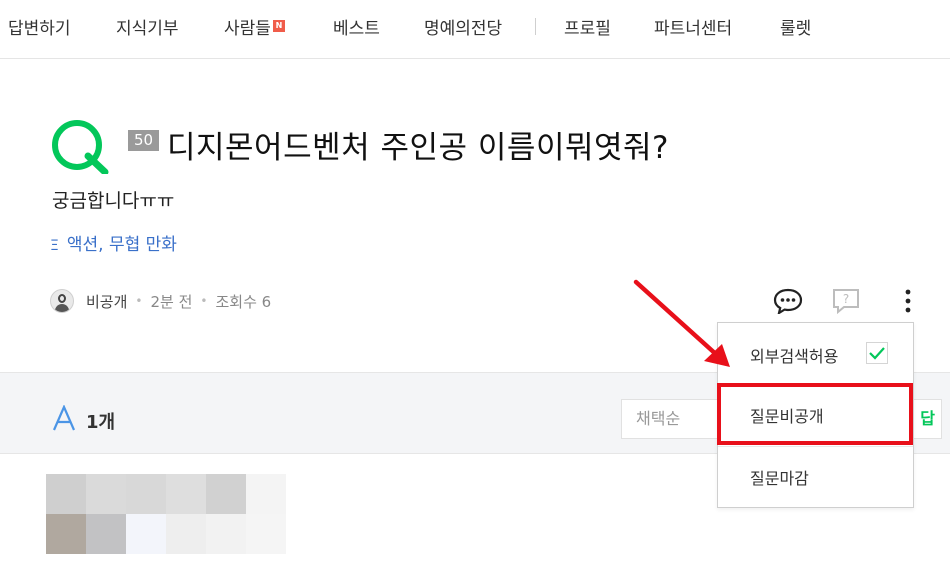 This screenshot has width=950, height=569. Describe the element at coordinates (247, 29) in the screenshot. I see `nav-item-people-label: 사람들` at that location.